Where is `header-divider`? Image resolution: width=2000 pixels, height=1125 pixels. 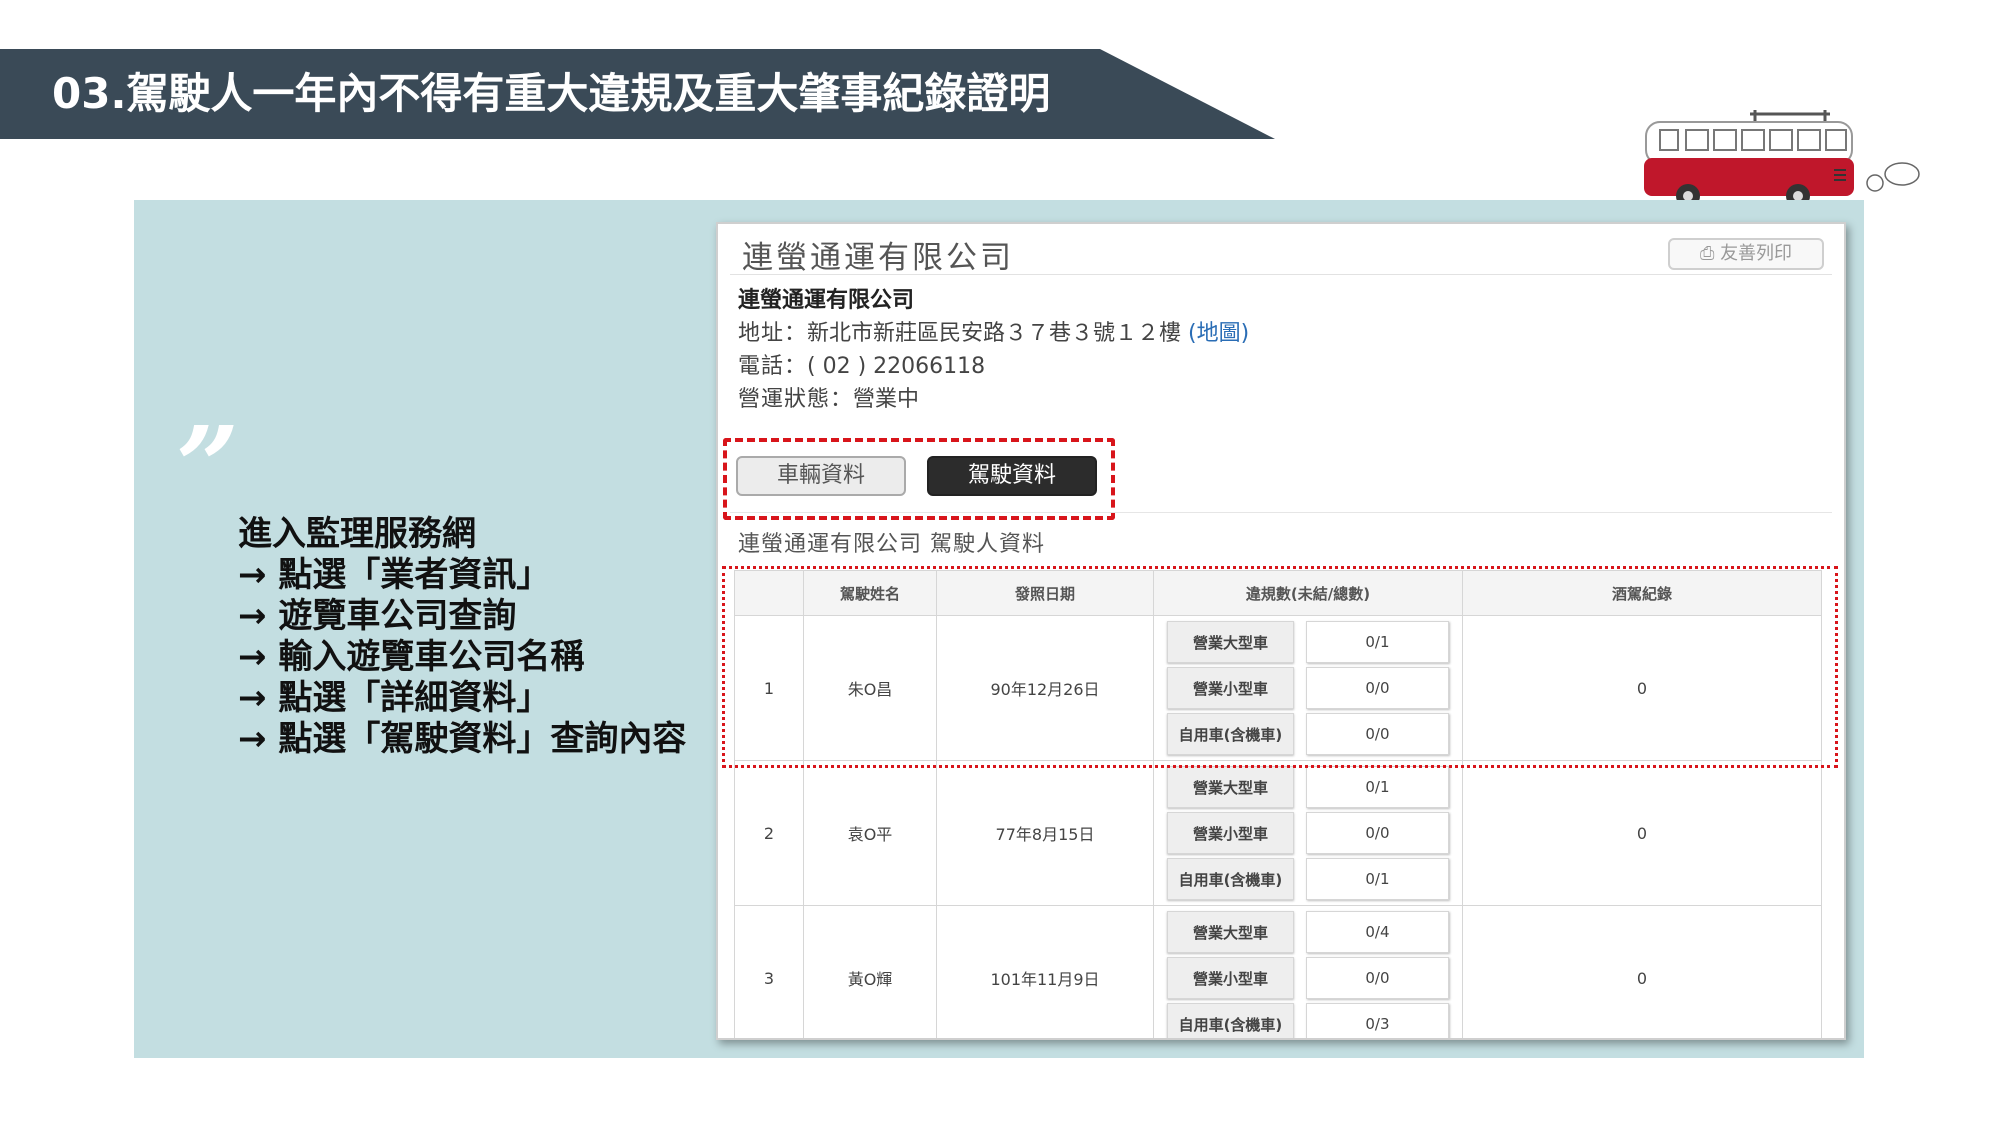 header-divider is located at coordinates (1281, 274).